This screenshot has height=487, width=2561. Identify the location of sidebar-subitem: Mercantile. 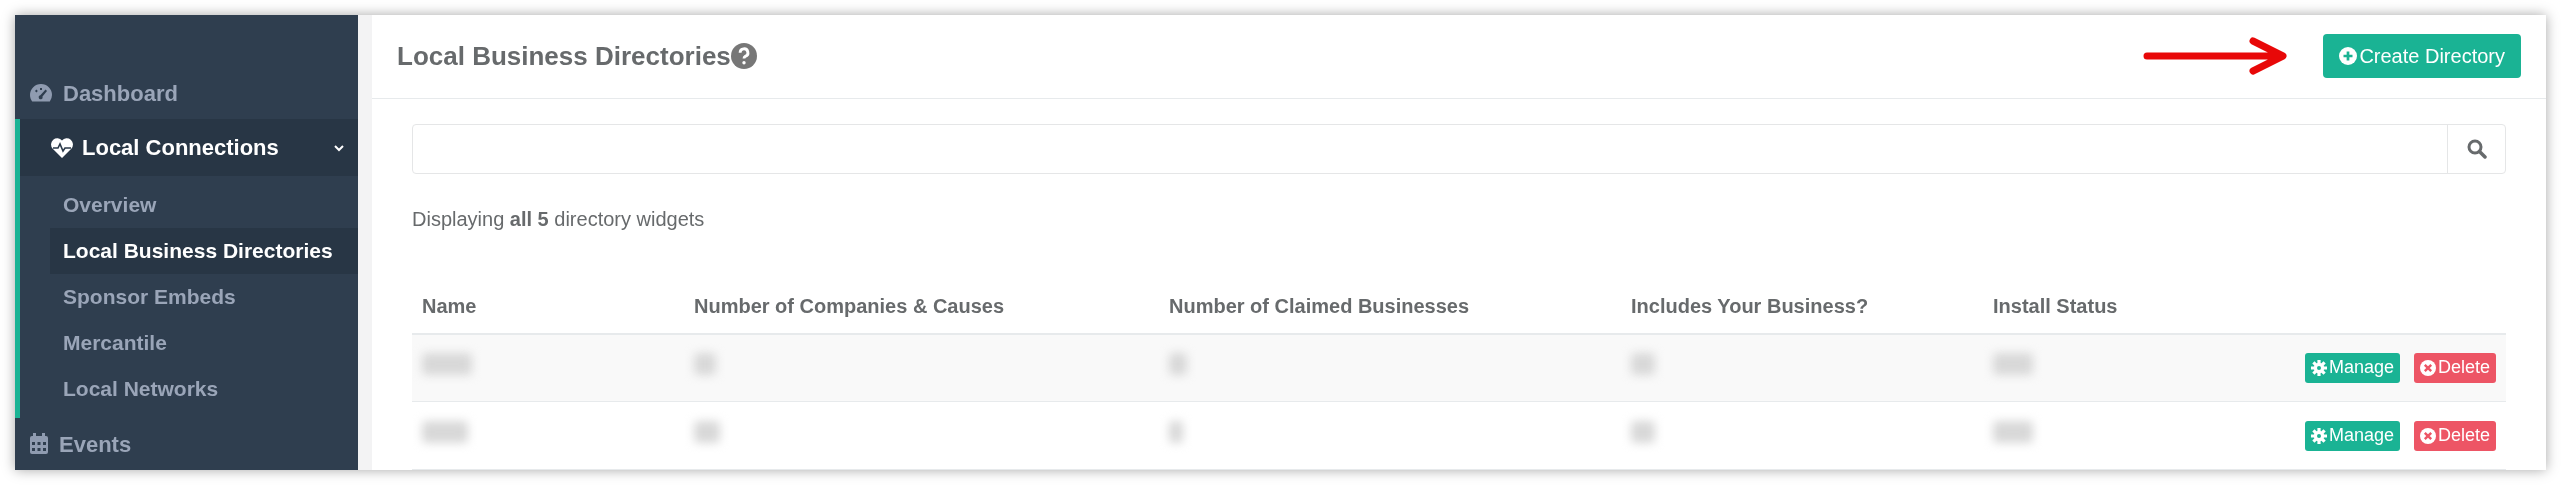
(204, 343).